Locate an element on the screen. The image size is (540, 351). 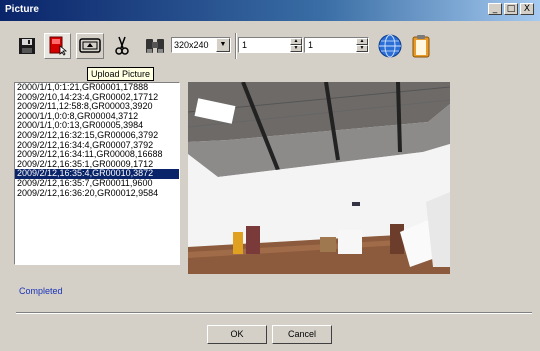
start-spinner-buttons: ▲ ▼ is located at coordinates (296, 45).